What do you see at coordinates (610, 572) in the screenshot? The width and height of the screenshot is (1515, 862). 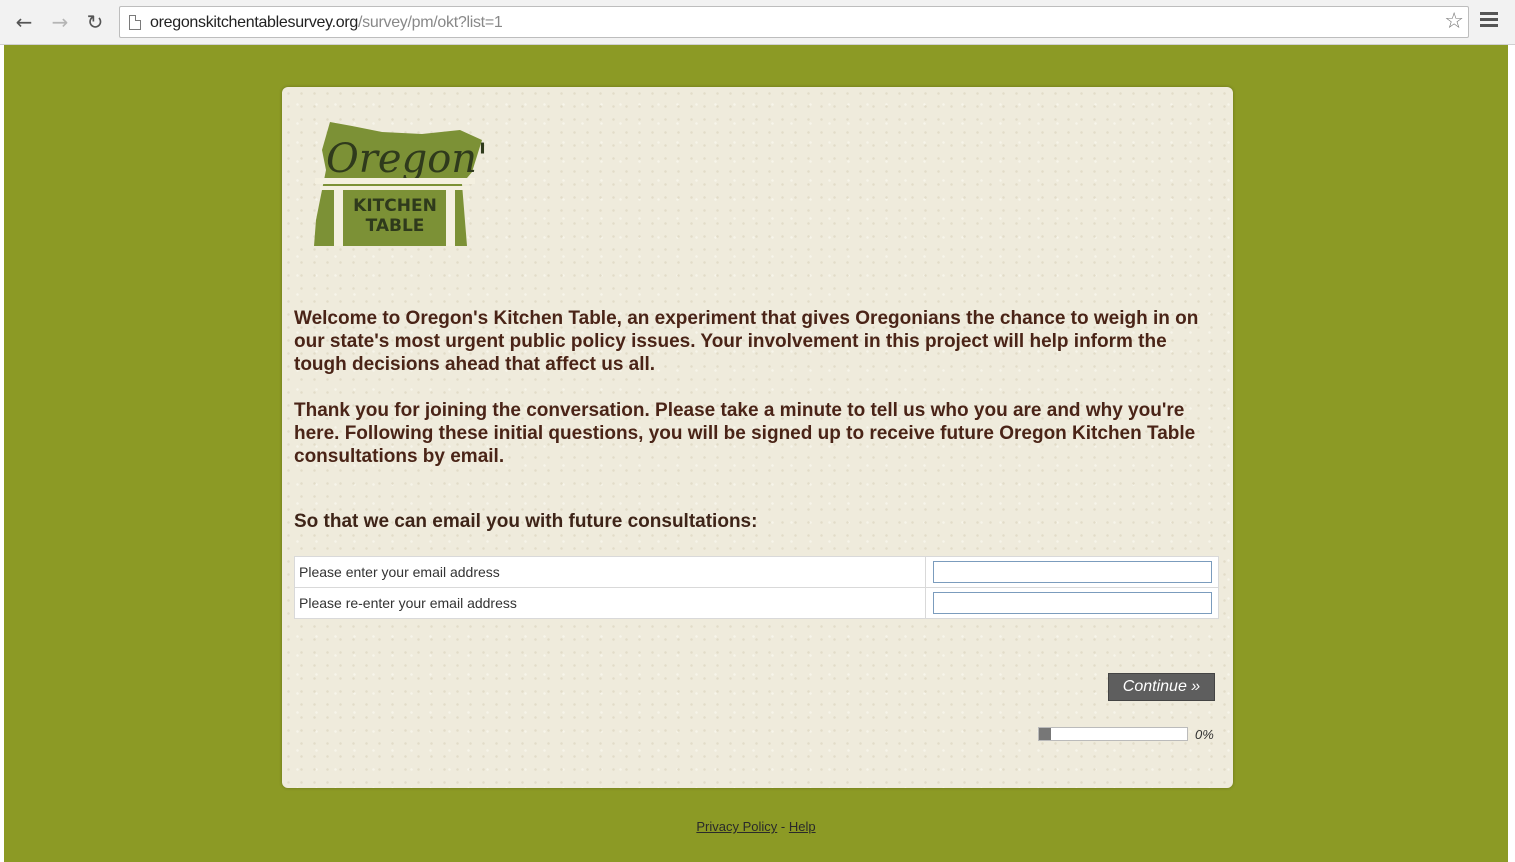 I see `email-label: Please enter your email address` at bounding box center [610, 572].